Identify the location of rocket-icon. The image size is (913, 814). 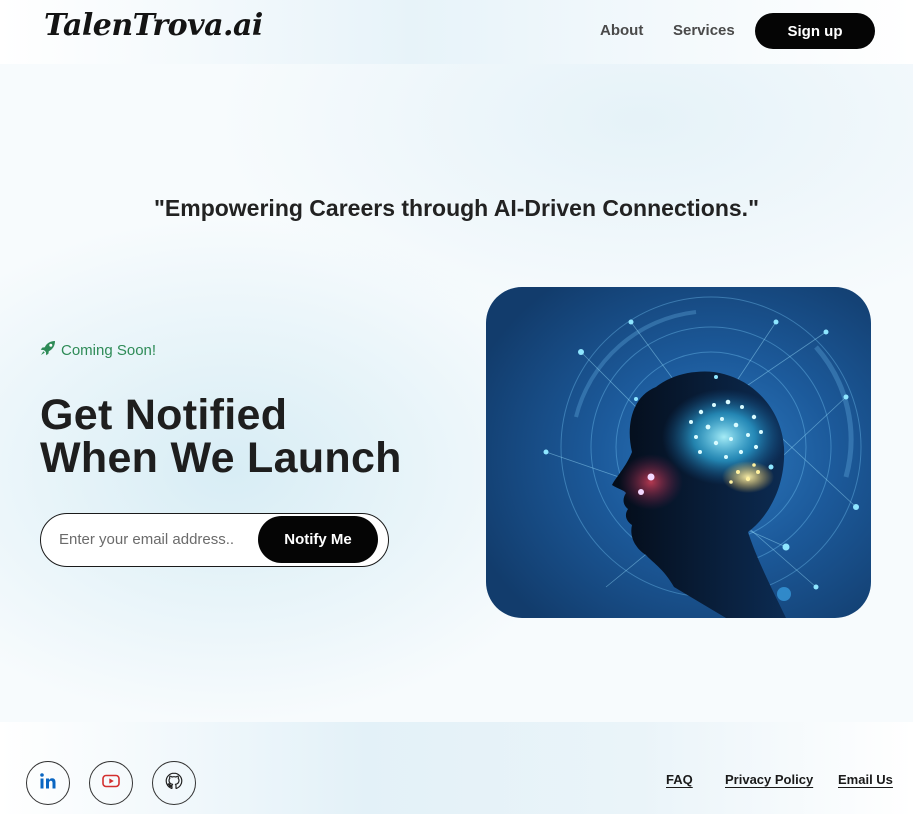
(48, 350).